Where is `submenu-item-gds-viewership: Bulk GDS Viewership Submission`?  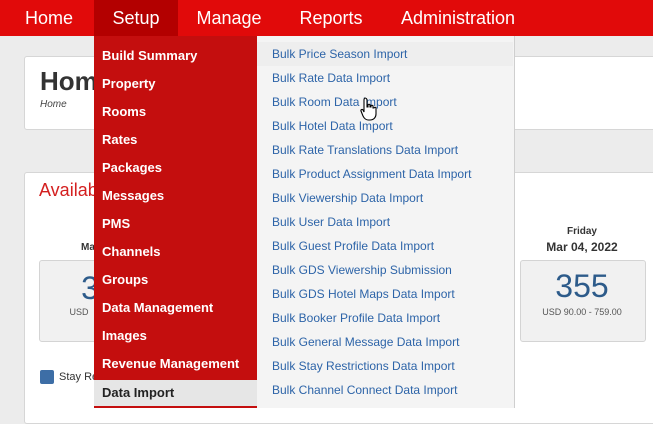 submenu-item-gds-viewership: Bulk GDS Viewership Submission is located at coordinates (385, 270).